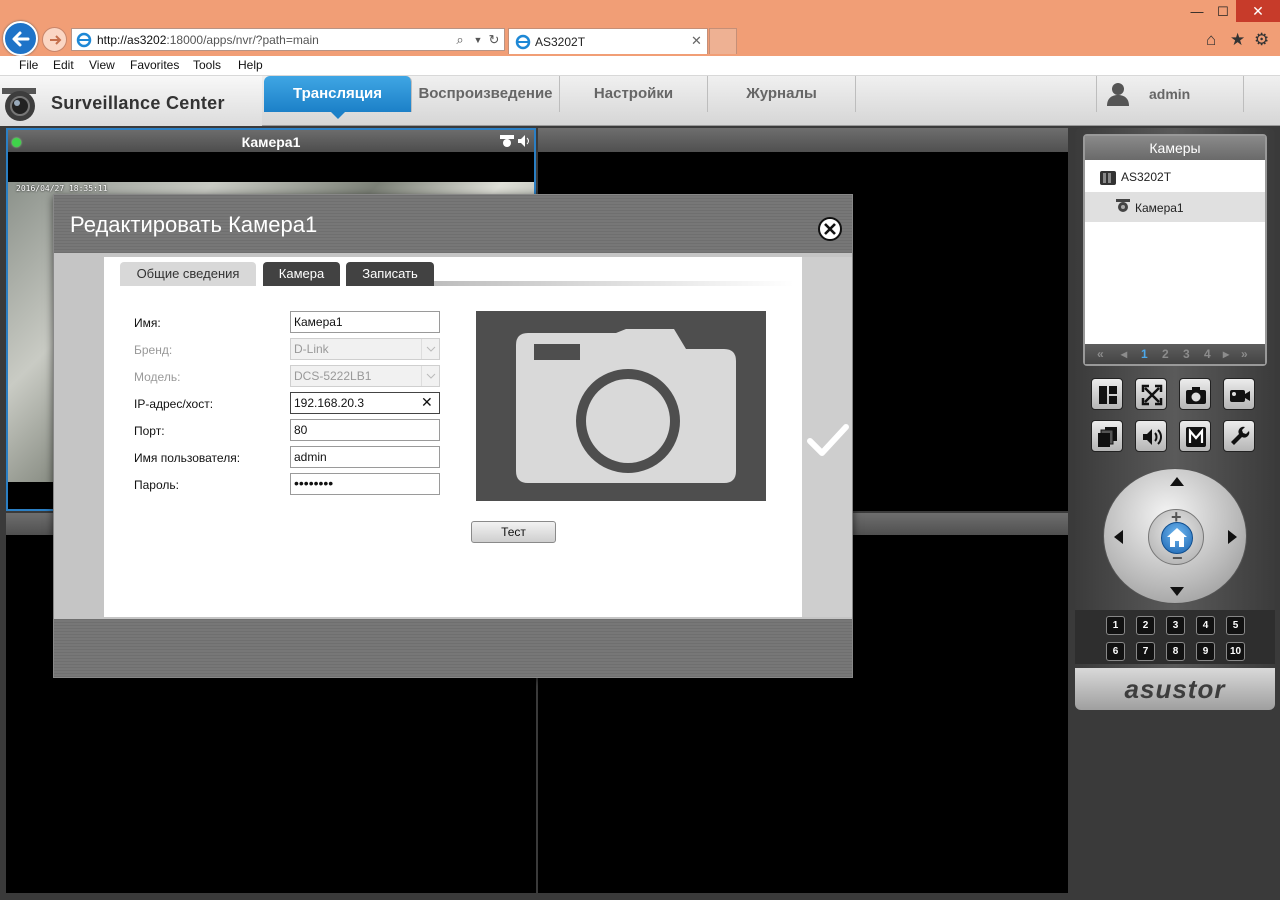  What do you see at coordinates (1195, 436) in the screenshot?
I see `manual-record-button` at bounding box center [1195, 436].